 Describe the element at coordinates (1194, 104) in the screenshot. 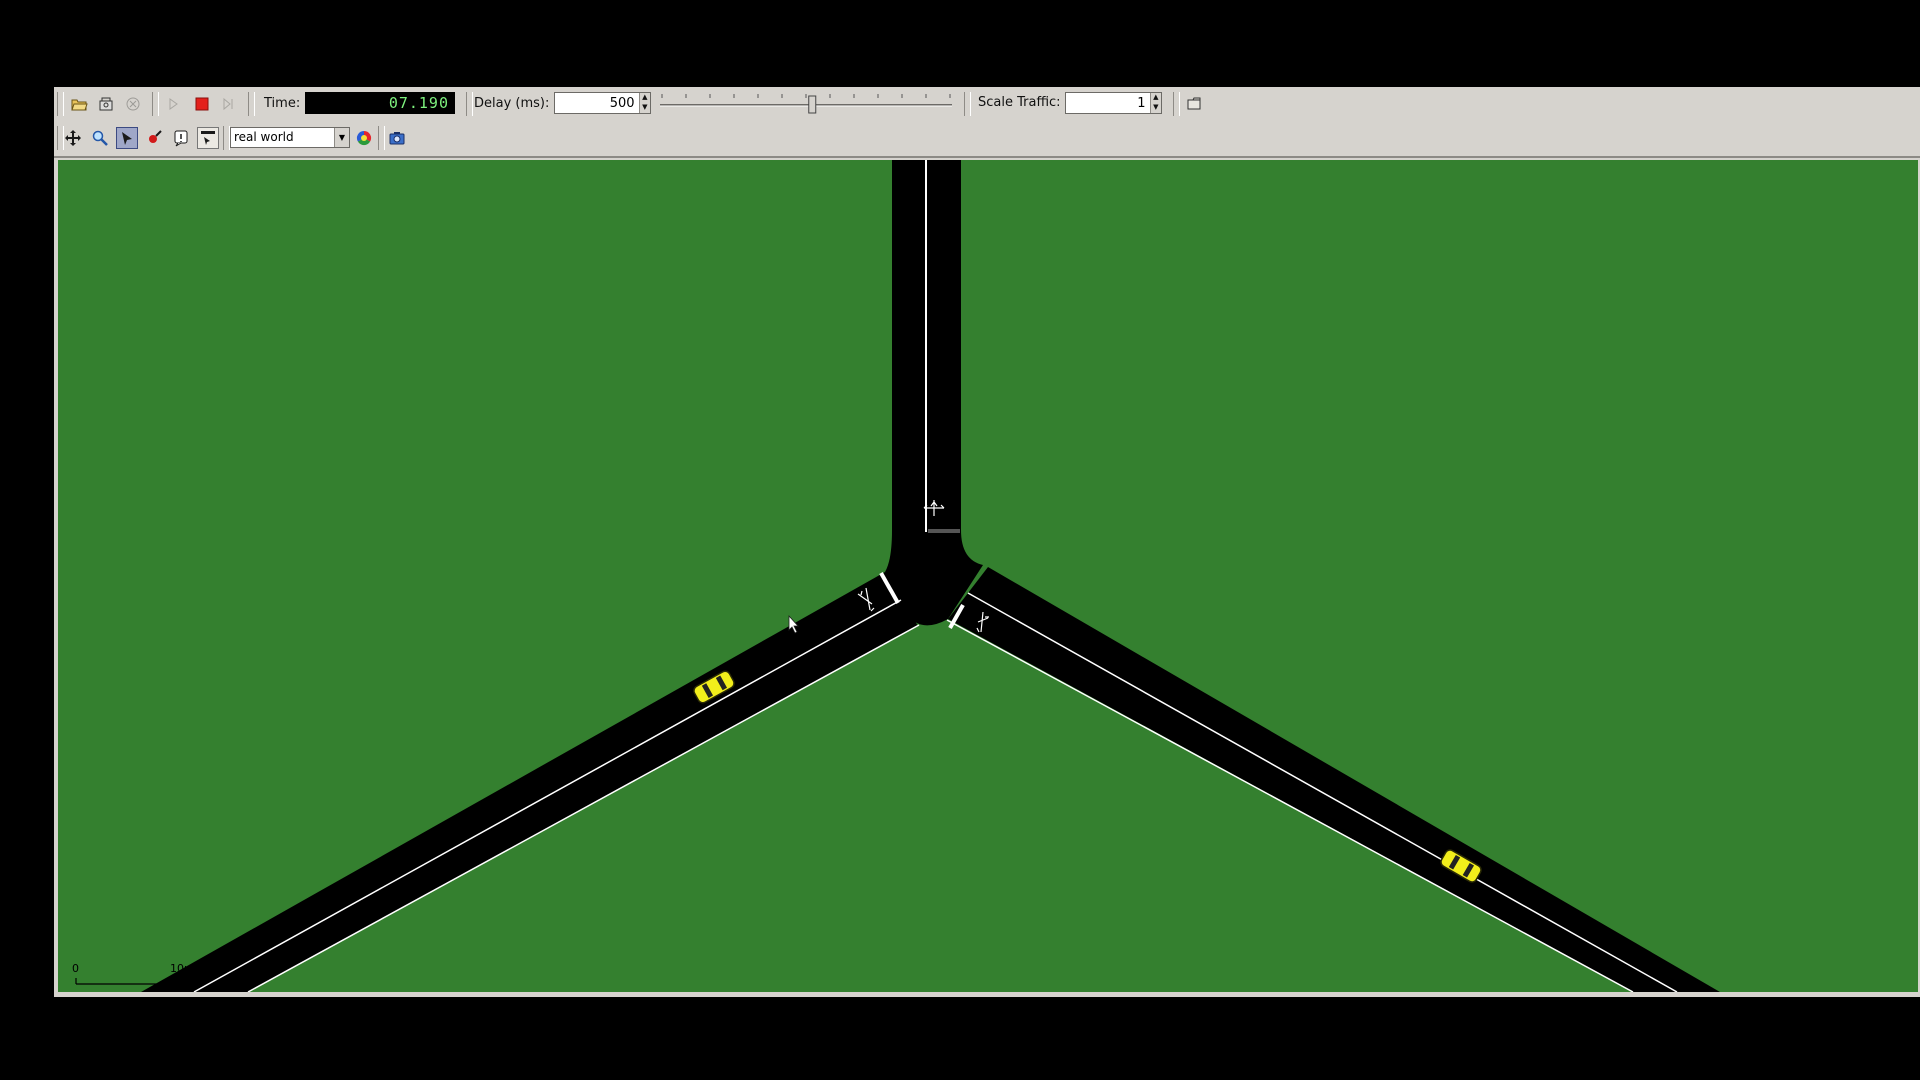

I see `breakpoint-icon` at that location.